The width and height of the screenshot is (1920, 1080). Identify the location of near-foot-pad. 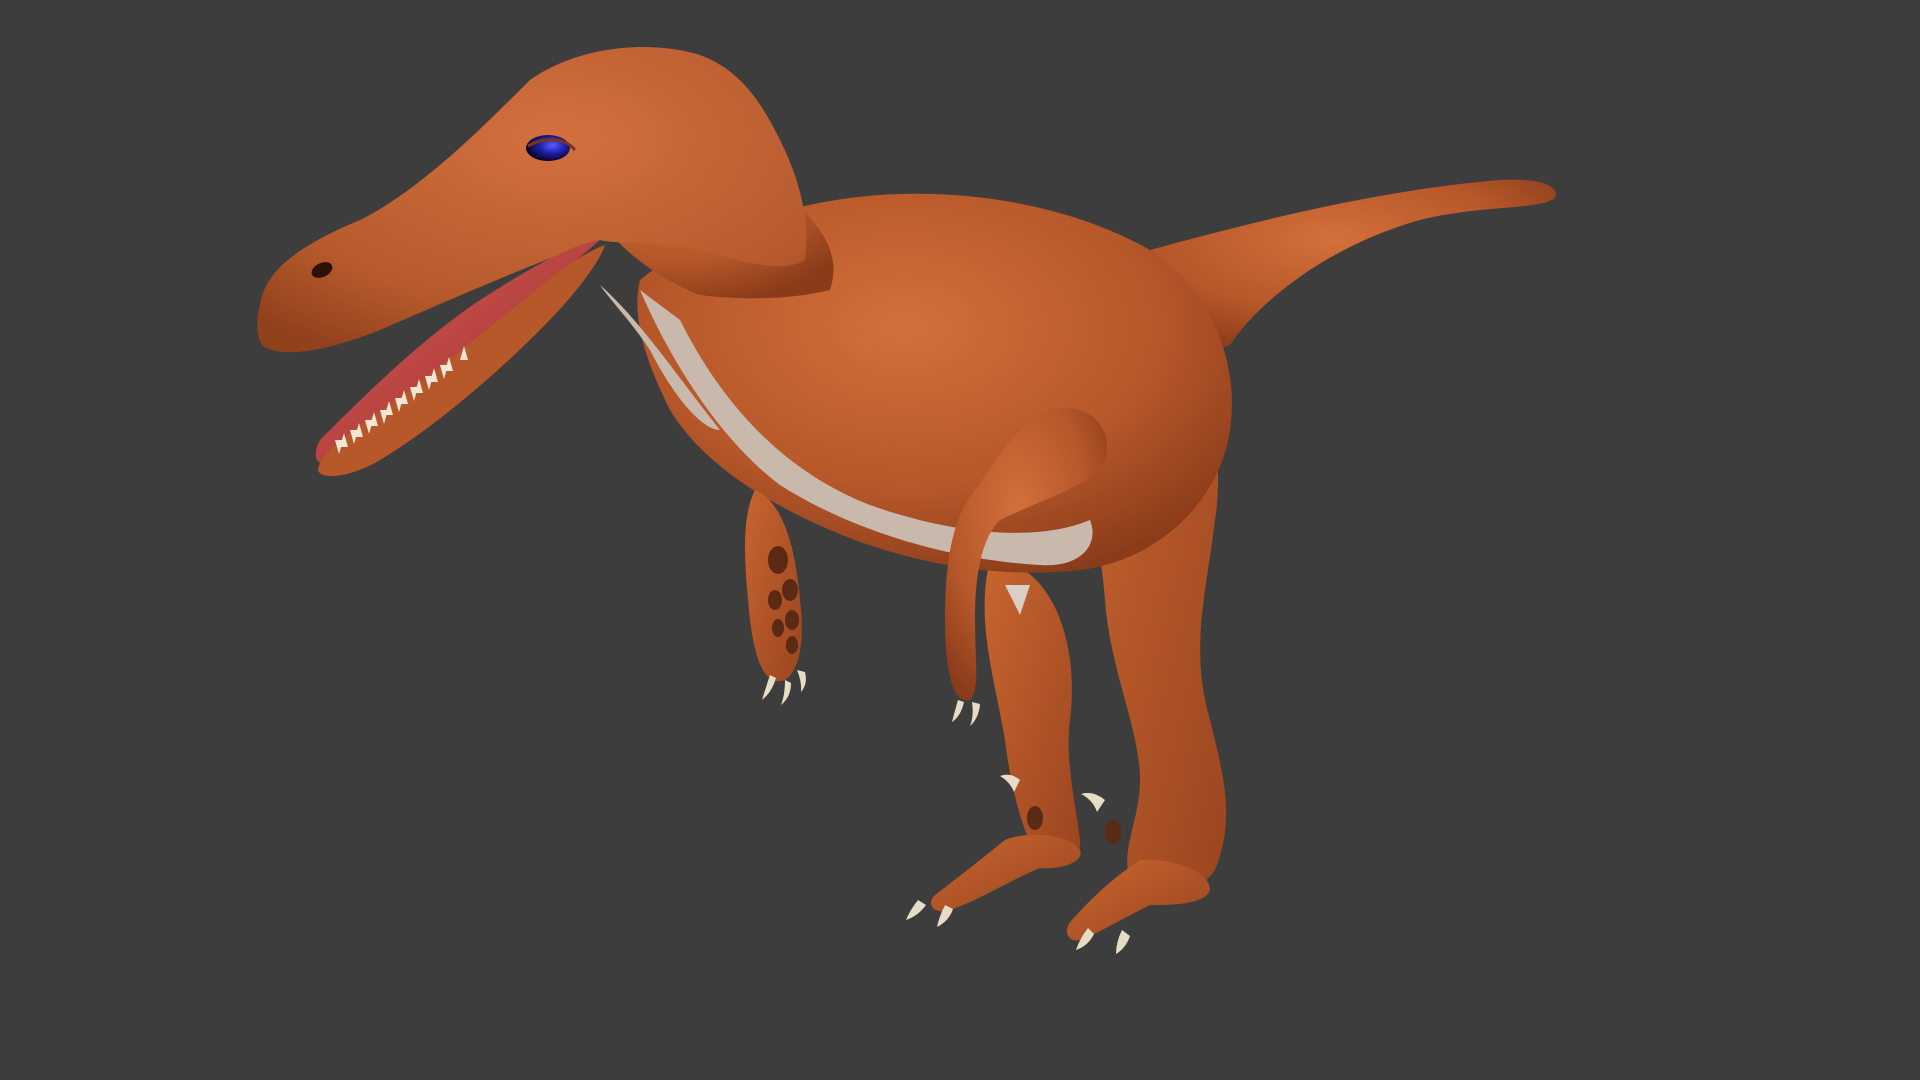
(1035, 818).